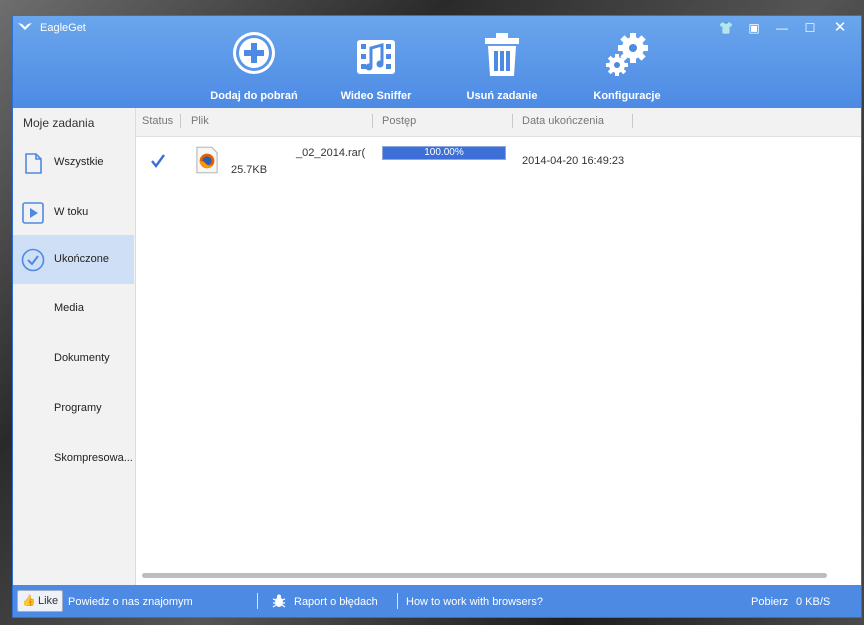 The width and height of the screenshot is (864, 625). I want to click on configuration-label: Konfiguracje, so click(627, 96).